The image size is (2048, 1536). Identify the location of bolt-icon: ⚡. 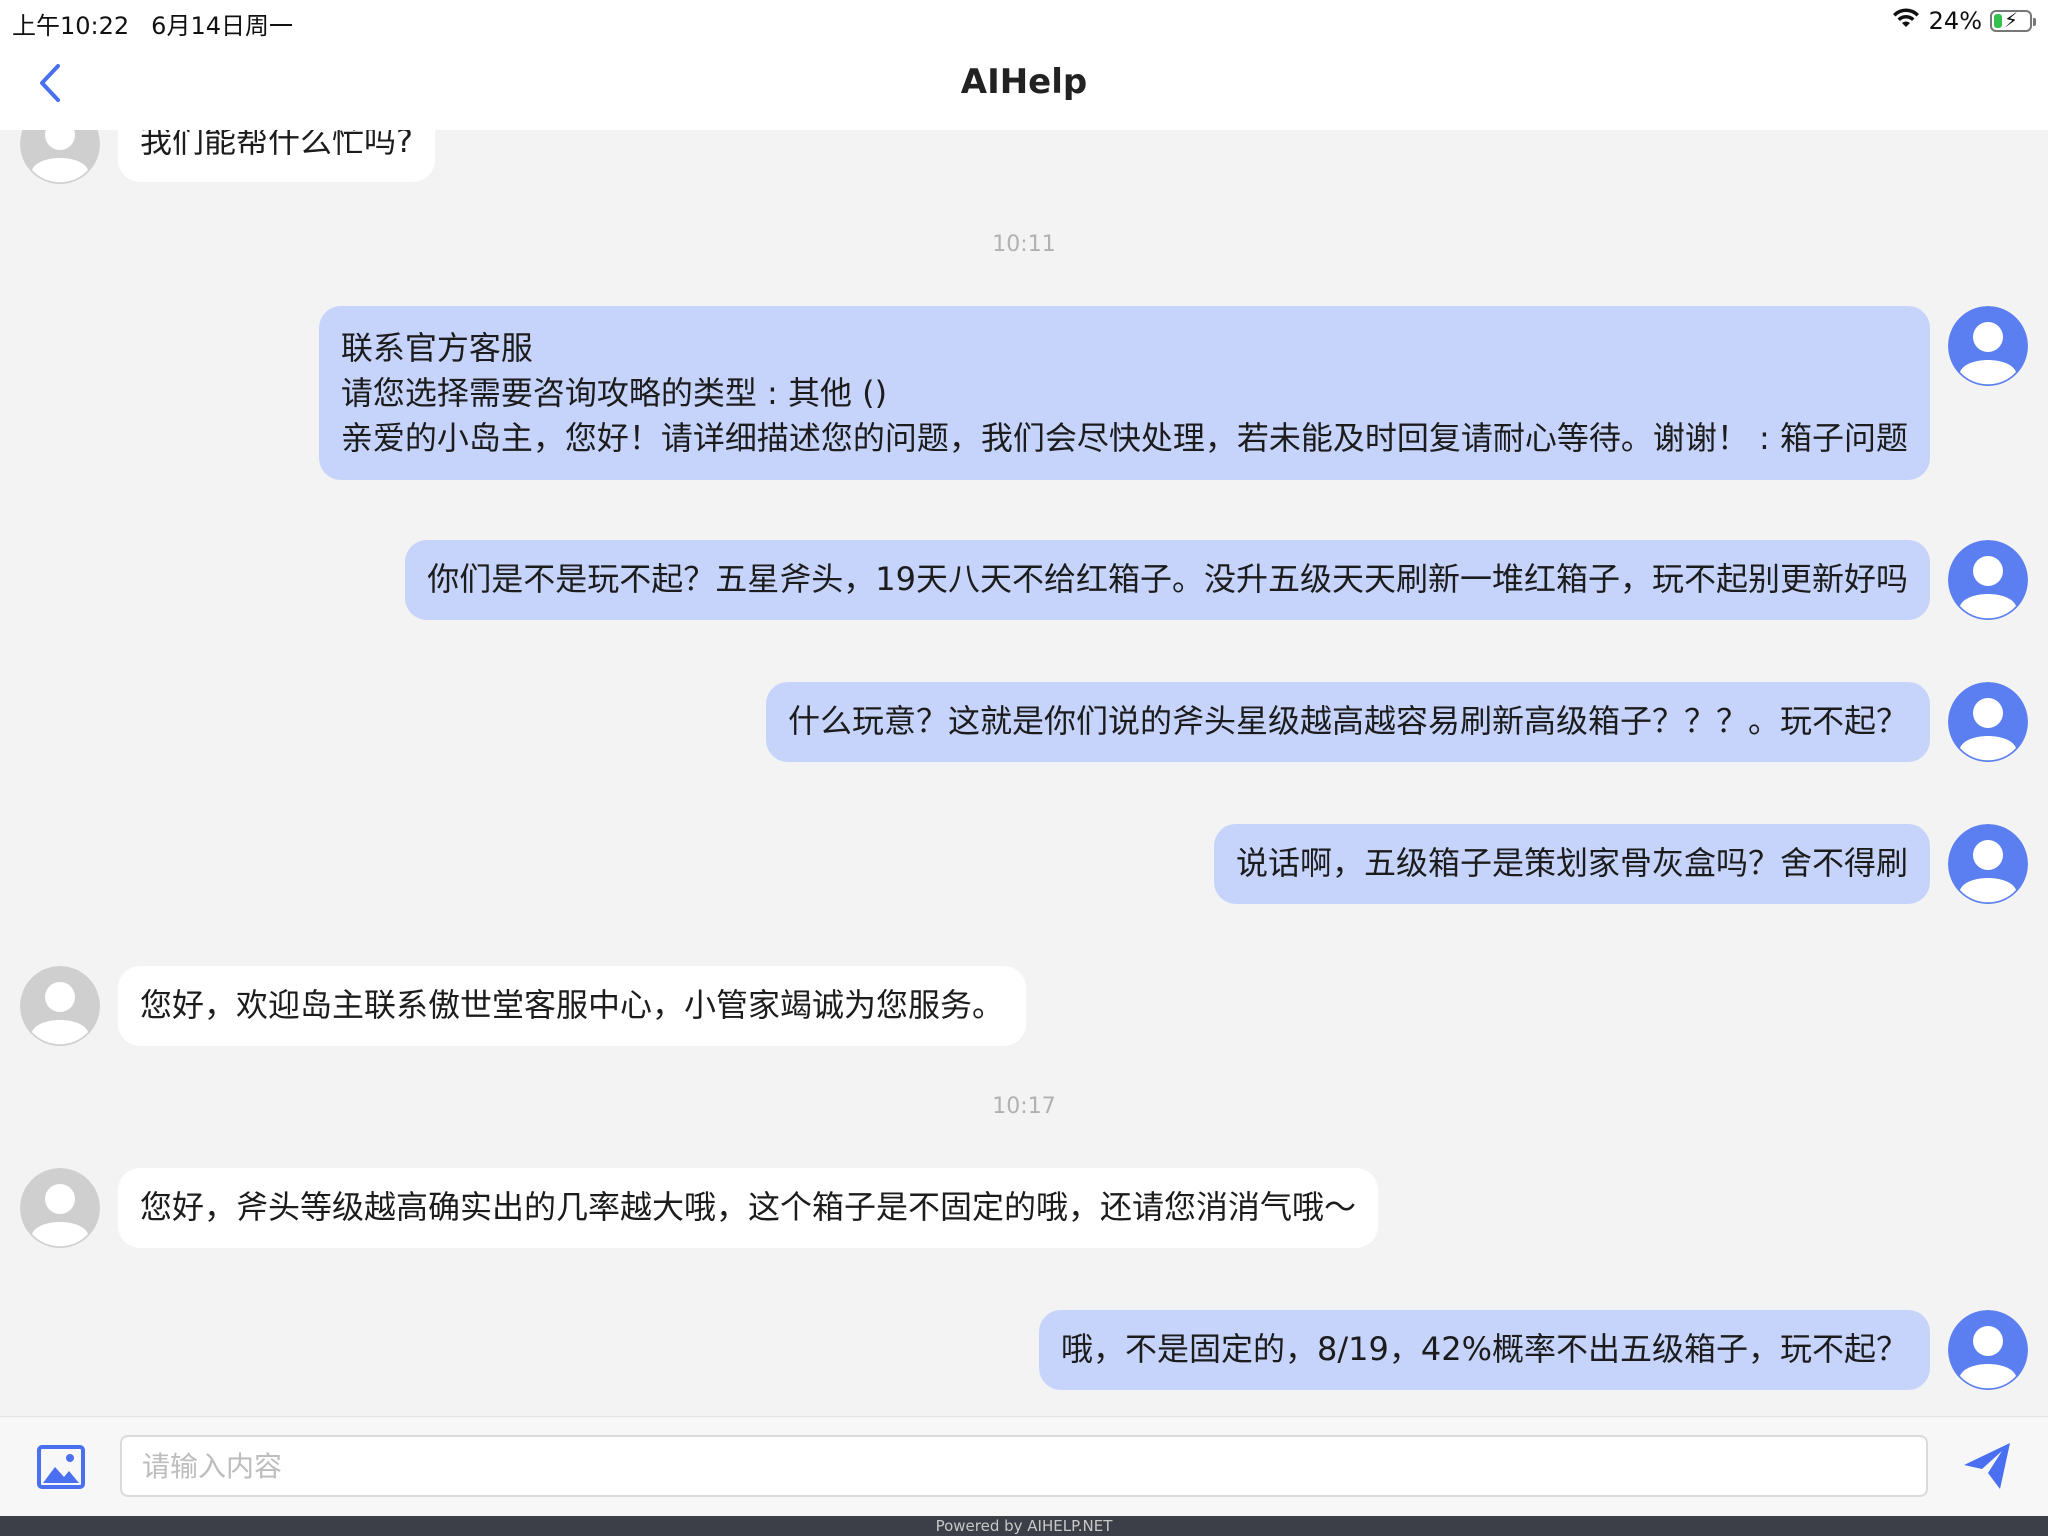
(2011, 20).